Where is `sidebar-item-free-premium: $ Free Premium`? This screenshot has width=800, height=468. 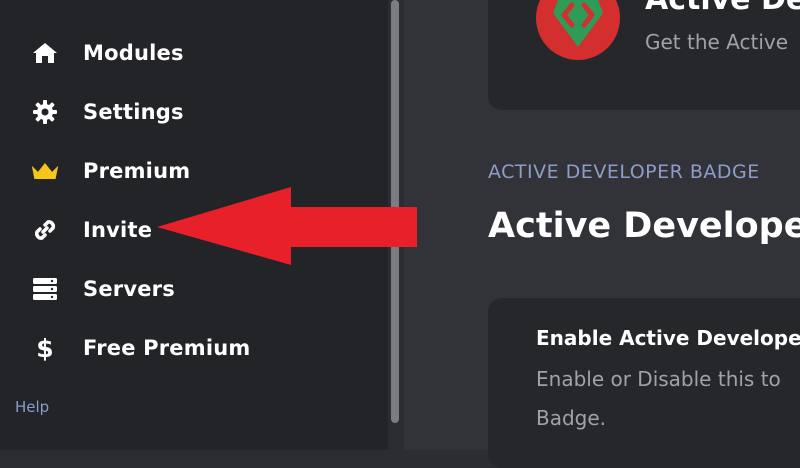 sidebar-item-free-premium: $ Free Premium is located at coordinates (200, 348).